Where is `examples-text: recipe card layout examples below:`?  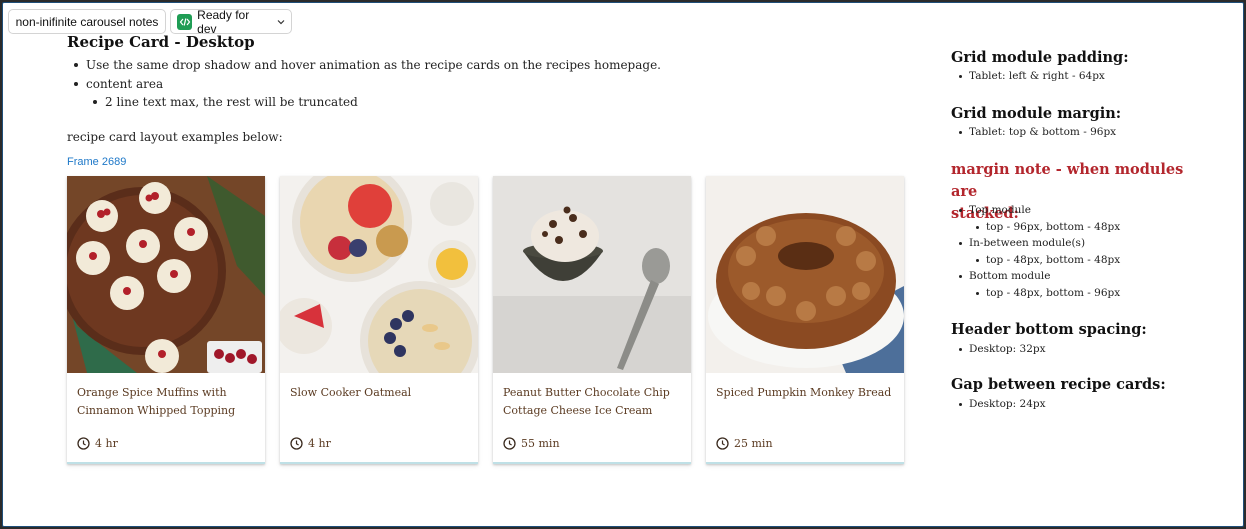 examples-text: recipe card layout examples below: is located at coordinates (175, 137).